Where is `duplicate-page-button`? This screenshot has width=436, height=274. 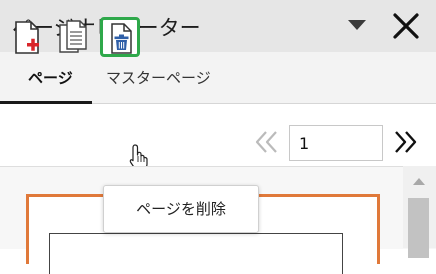 duplicate-page-button is located at coordinates (73, 39).